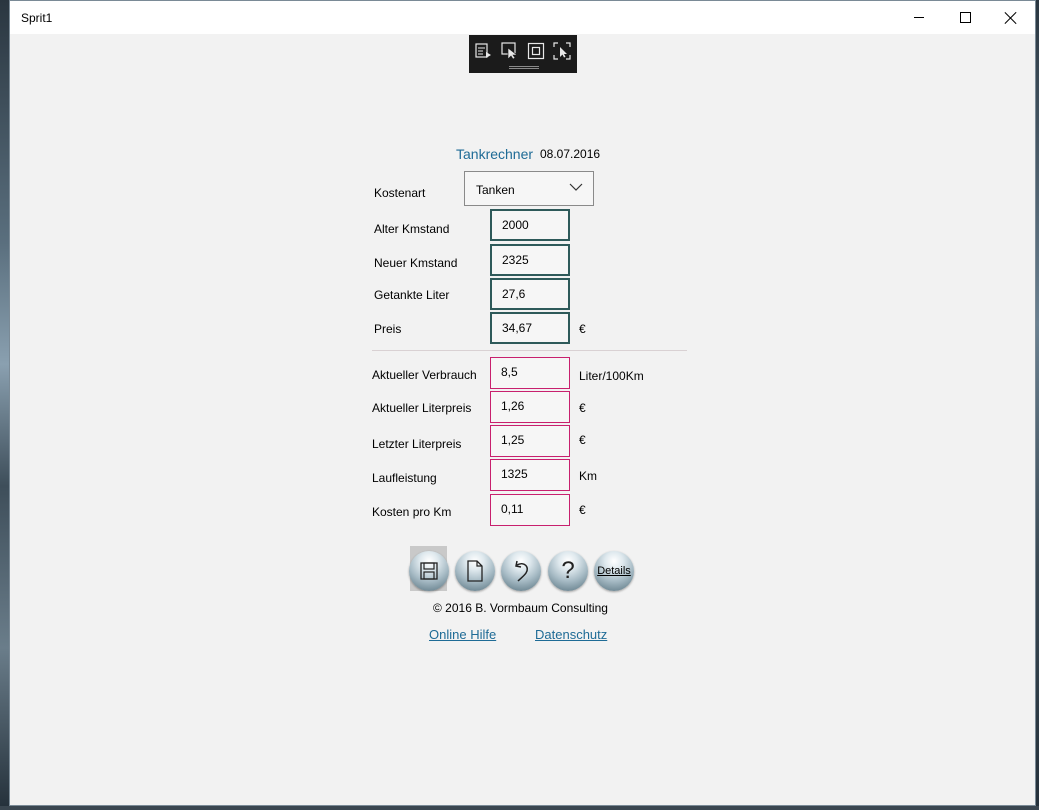 The image size is (1039, 810). I want to click on kosten-pro-km-unit: €, so click(582, 510).